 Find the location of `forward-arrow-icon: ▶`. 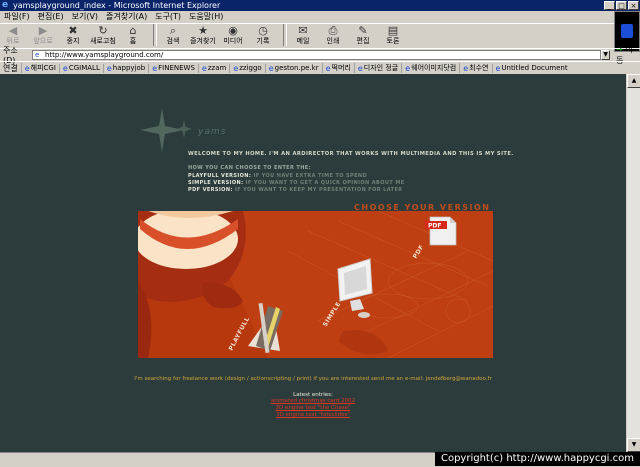

forward-arrow-icon: ▶ is located at coordinates (43, 30).